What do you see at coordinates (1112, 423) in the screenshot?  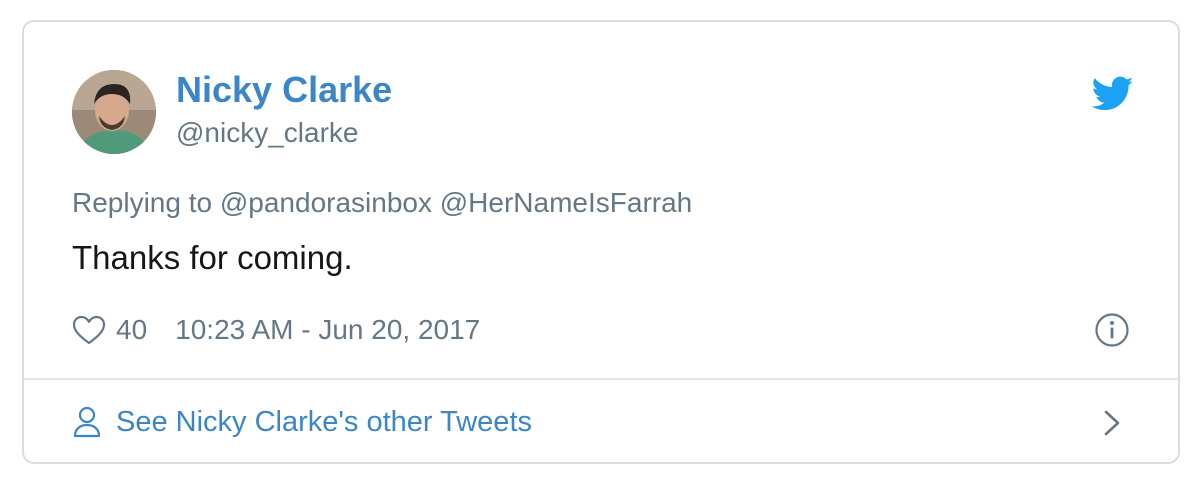 I see `chevron-right-icon` at bounding box center [1112, 423].